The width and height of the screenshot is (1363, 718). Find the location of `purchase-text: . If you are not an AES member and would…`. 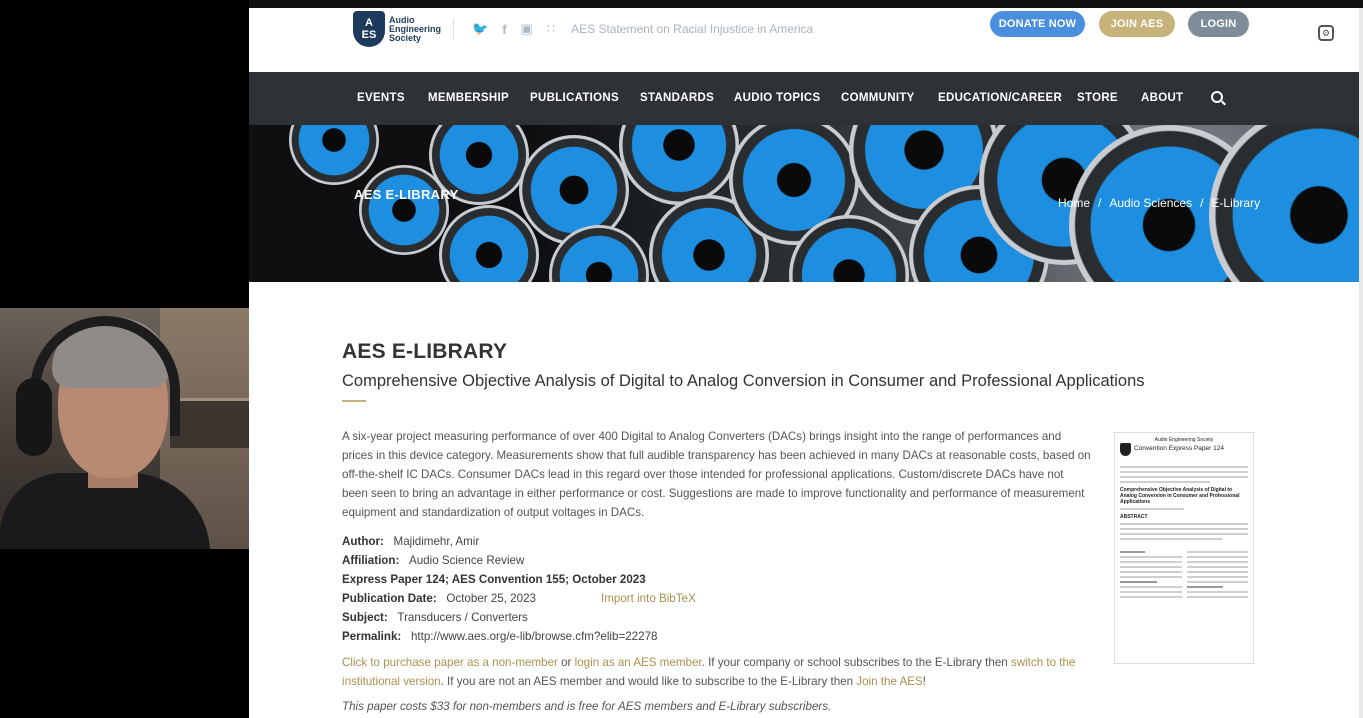

purchase-text: . If you are not an AES member and would… is located at coordinates (648, 681).